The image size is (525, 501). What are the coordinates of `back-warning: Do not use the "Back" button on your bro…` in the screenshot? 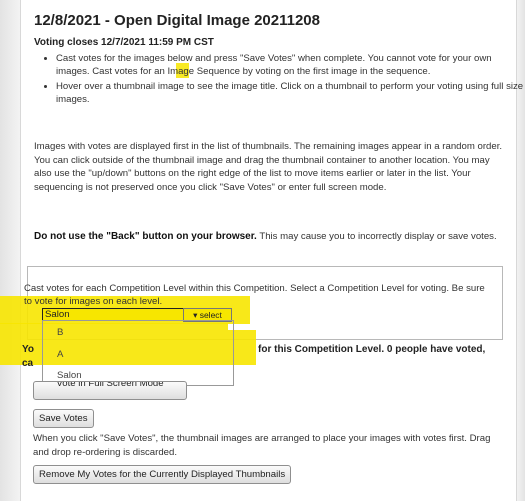 It's located at (269, 237).